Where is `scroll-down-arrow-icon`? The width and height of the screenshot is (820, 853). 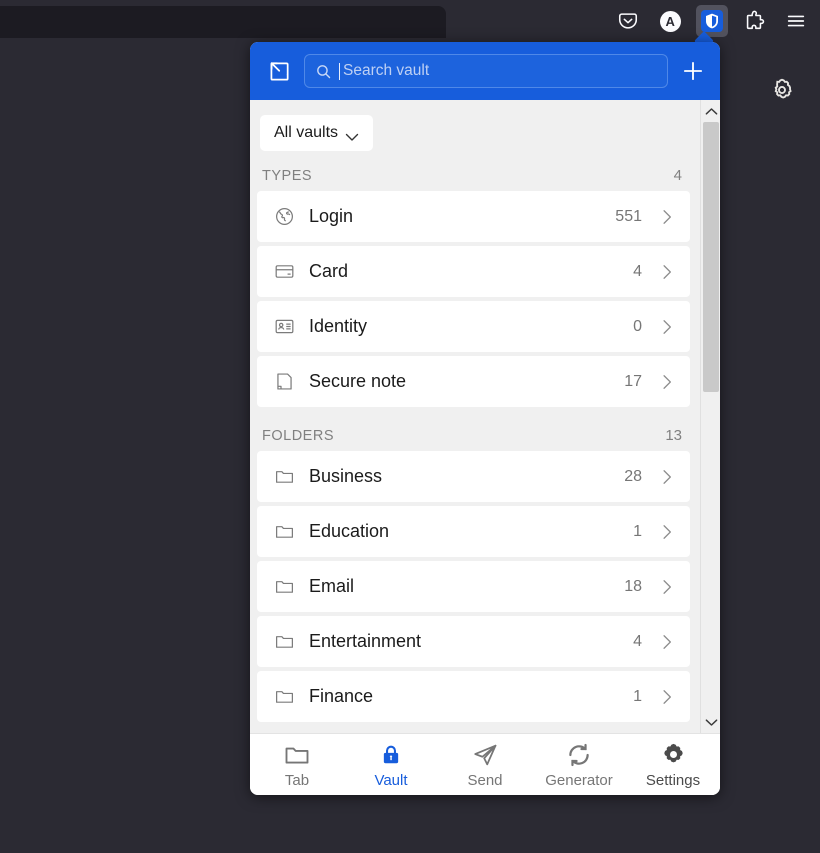 scroll-down-arrow-icon is located at coordinates (710, 722).